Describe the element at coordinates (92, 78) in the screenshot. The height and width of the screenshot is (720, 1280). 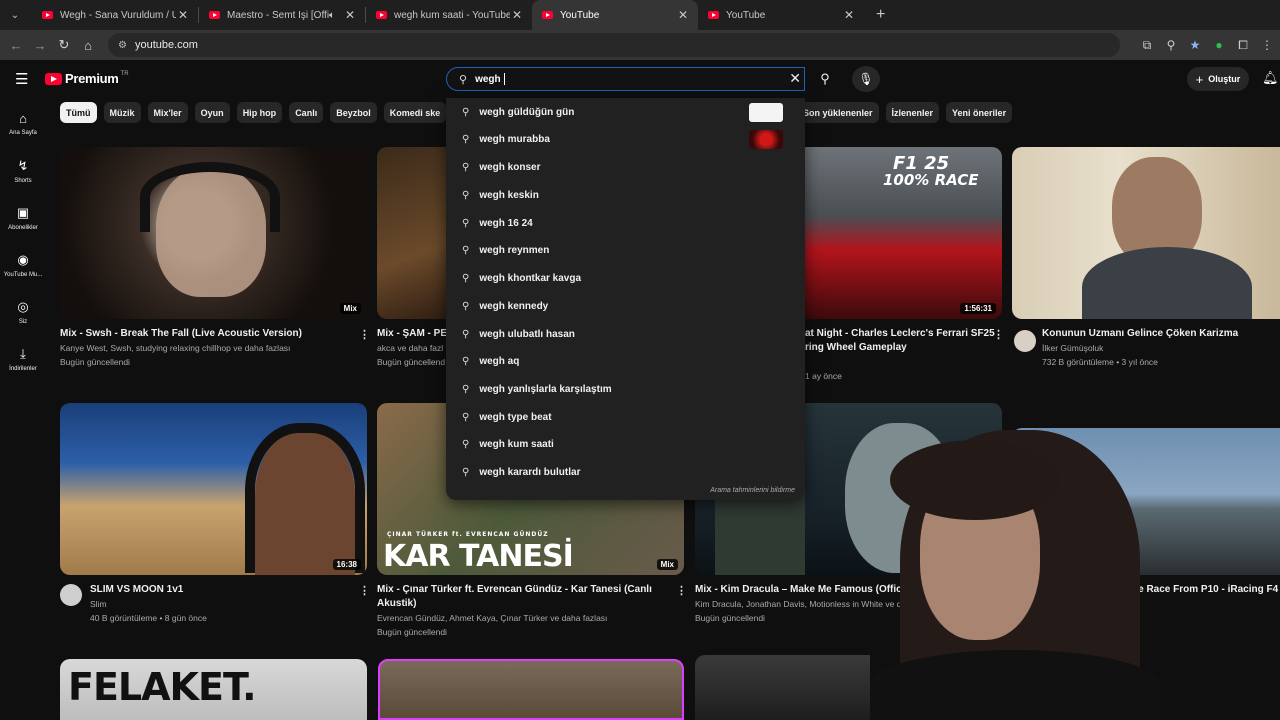
I see `logo-text: Premium` at that location.